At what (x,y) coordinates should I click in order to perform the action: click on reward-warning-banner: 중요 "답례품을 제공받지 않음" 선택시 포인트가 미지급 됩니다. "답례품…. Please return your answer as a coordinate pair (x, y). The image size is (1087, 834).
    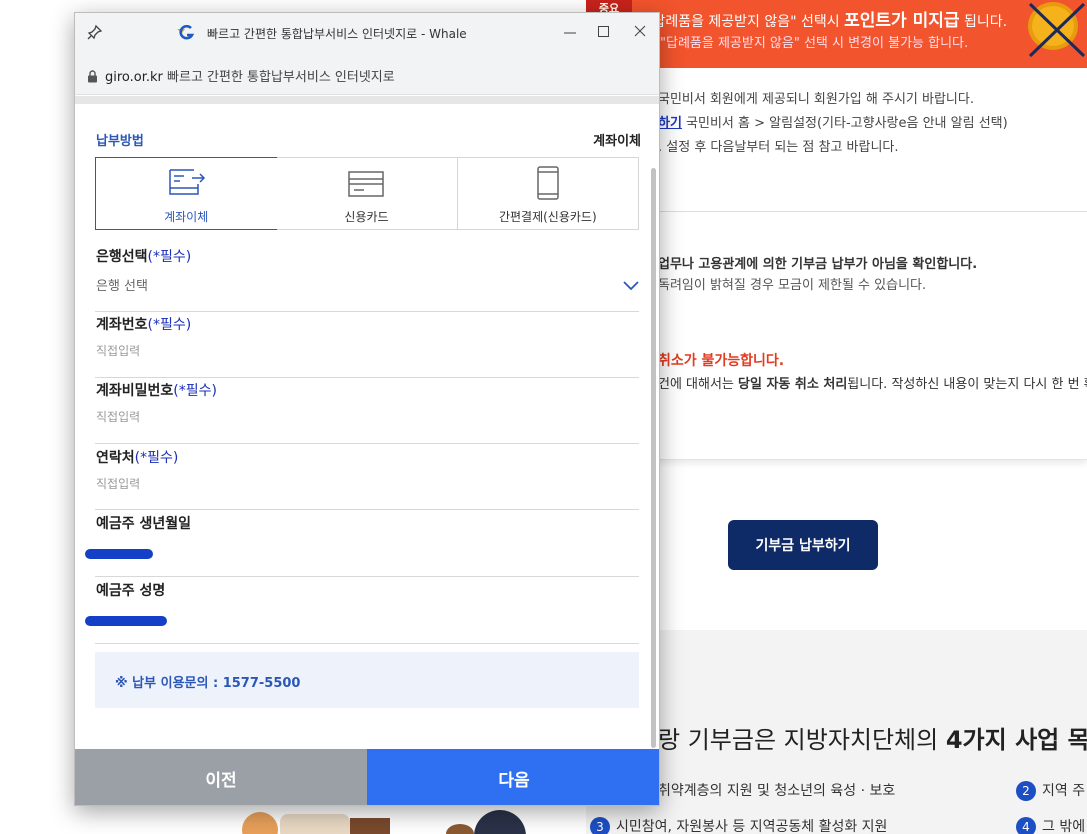
    Looking at the image, I should click on (836, 34).